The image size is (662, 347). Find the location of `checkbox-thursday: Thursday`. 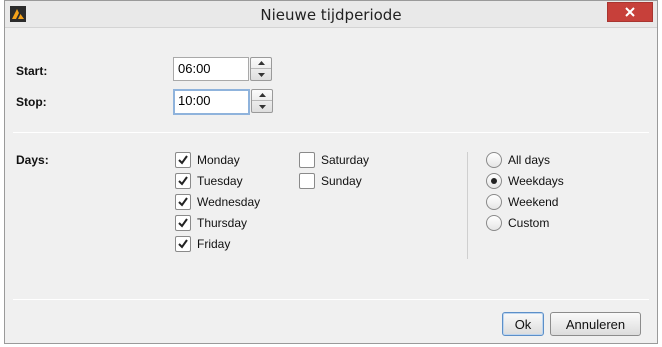

checkbox-thursday: Thursday is located at coordinates (211, 223).